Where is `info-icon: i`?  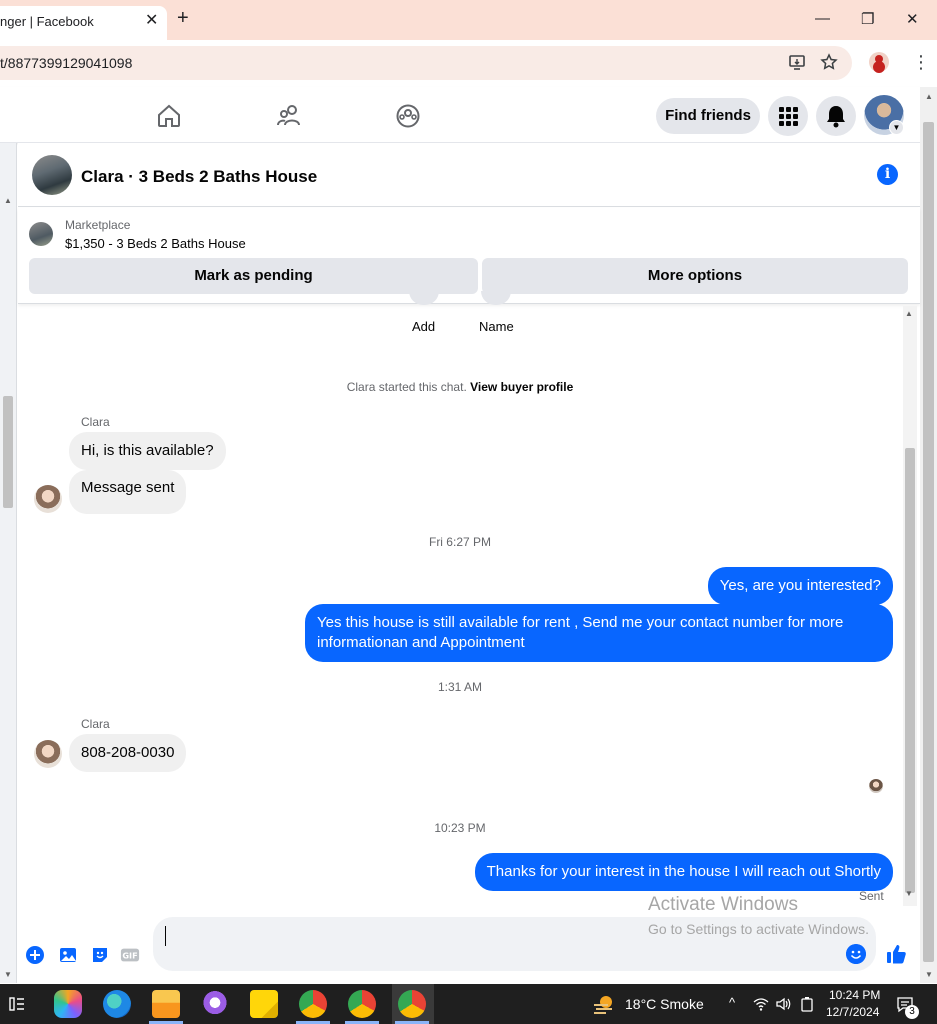 info-icon: i is located at coordinates (887, 174).